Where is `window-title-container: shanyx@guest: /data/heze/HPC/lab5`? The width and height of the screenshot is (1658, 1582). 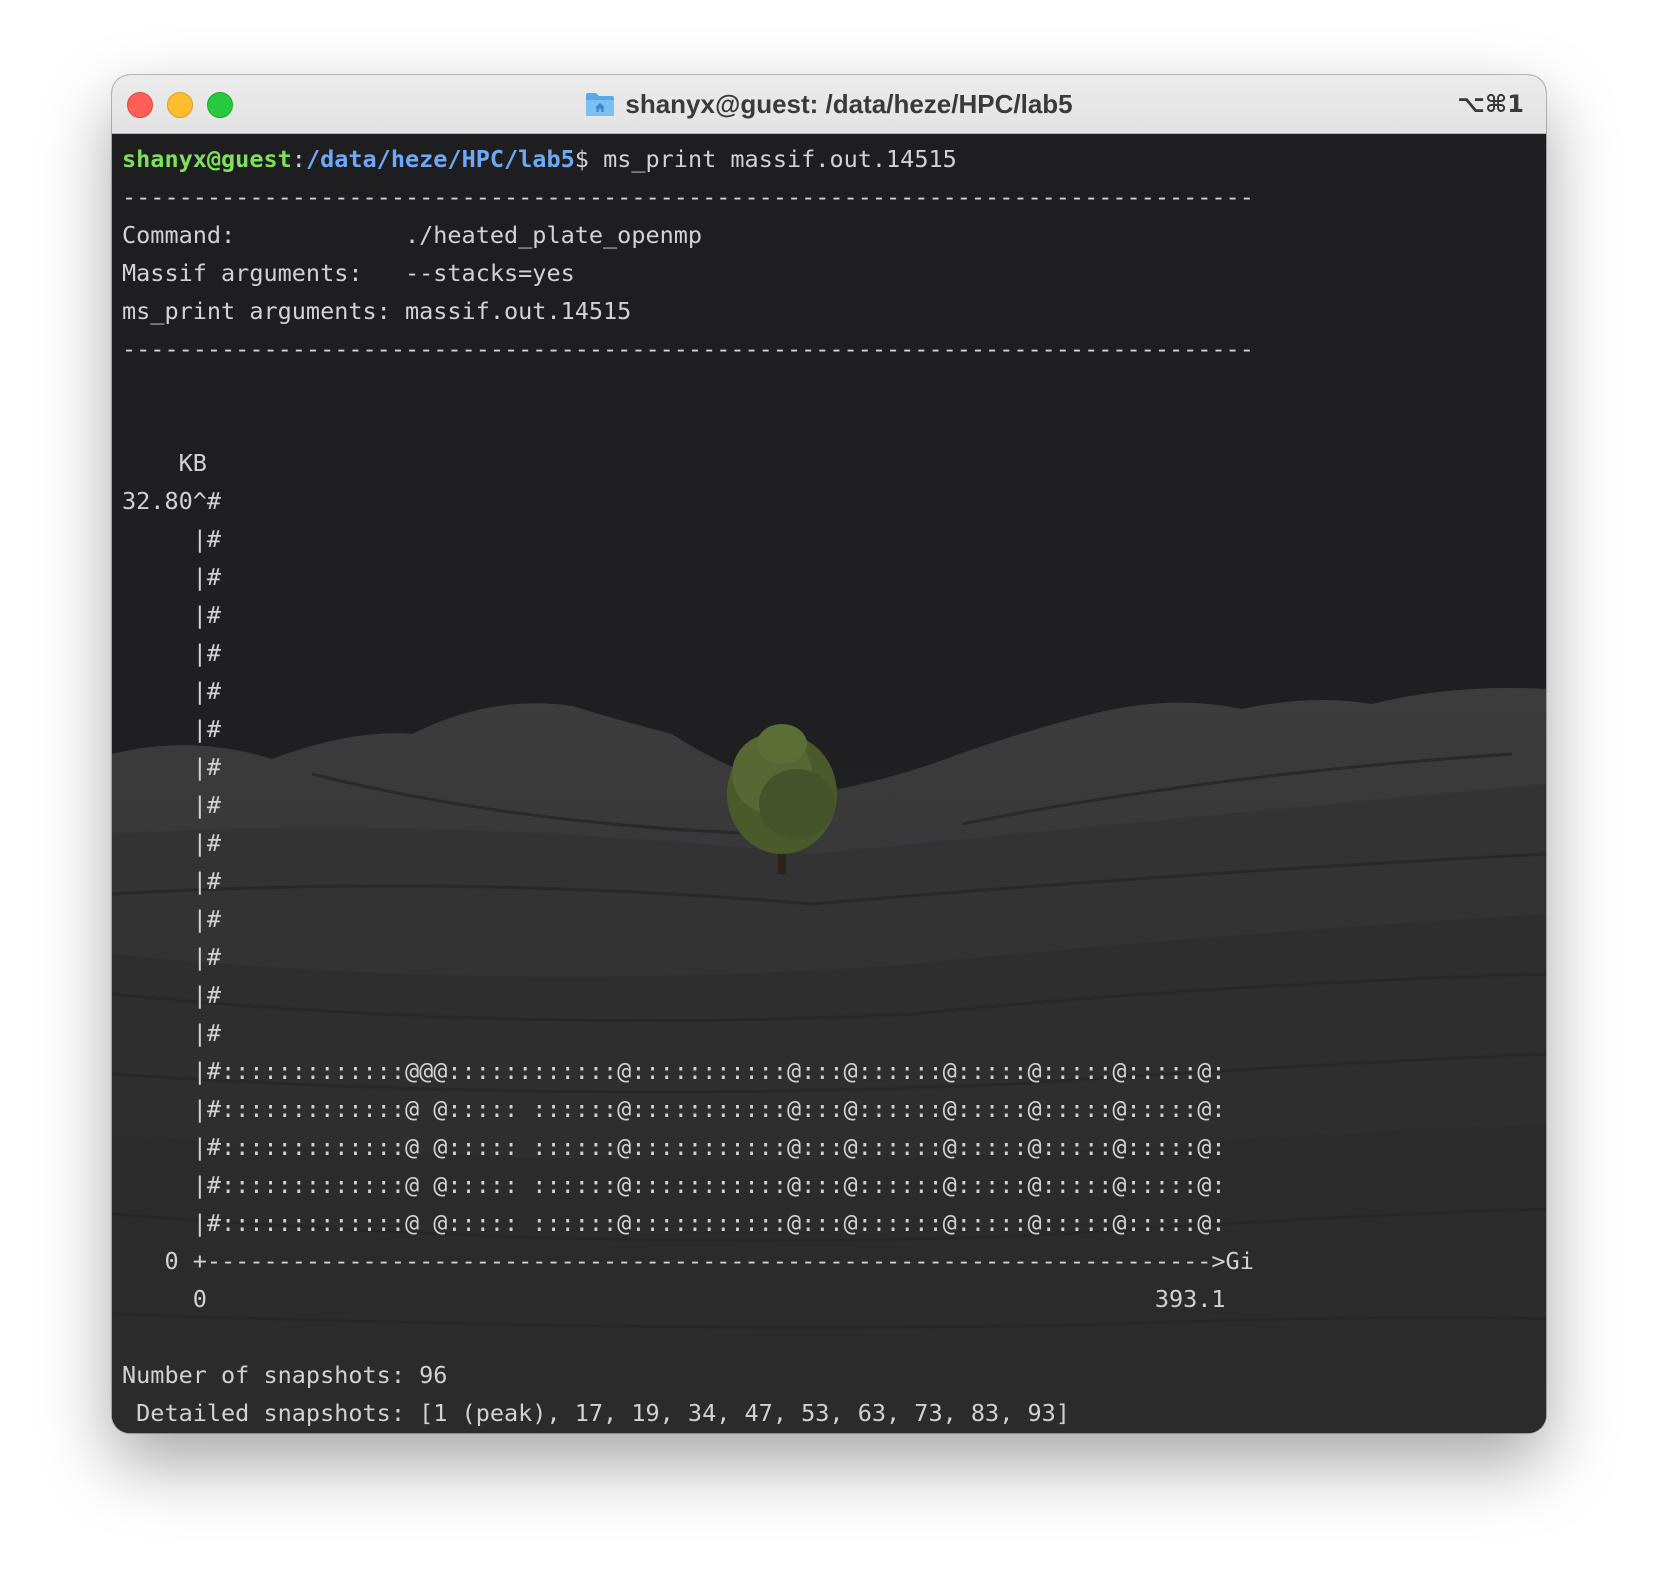 window-title-container: shanyx@guest: /data/heze/HPC/lab5 is located at coordinates (829, 104).